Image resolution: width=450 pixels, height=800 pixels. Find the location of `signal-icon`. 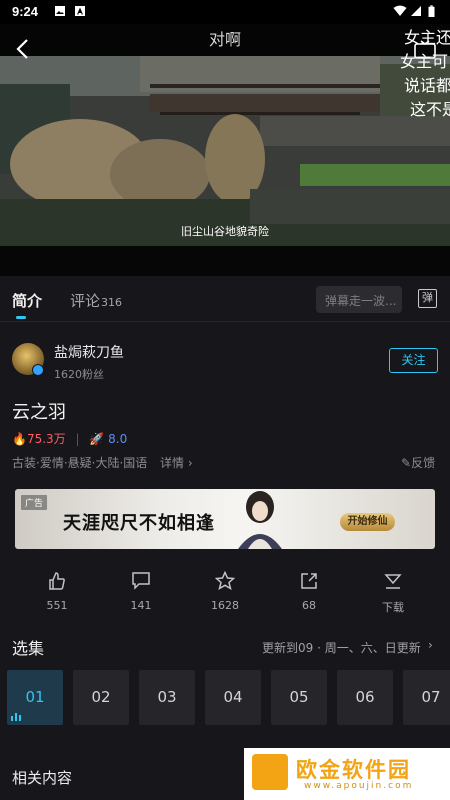

signal-icon is located at coordinates (416, 11).